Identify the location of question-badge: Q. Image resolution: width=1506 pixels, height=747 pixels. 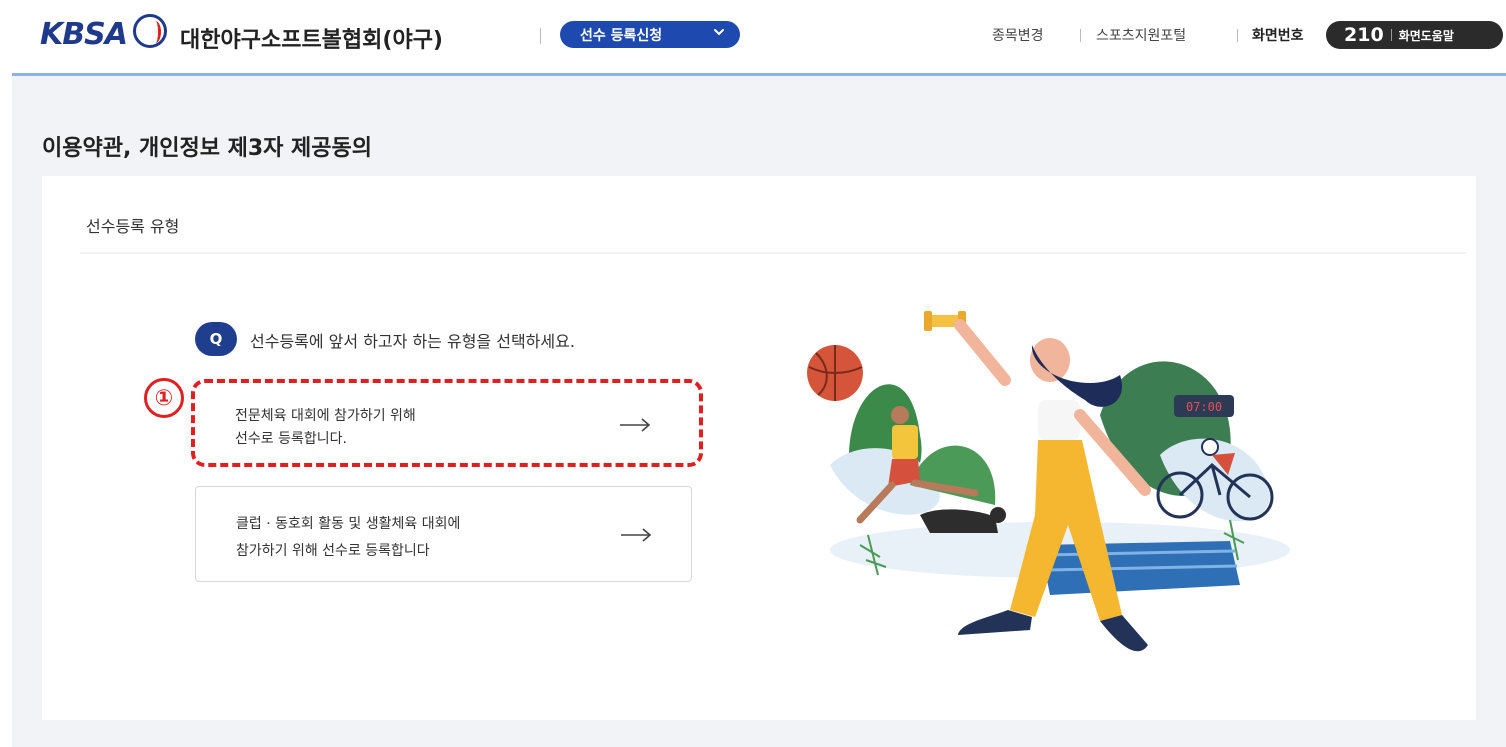
(216, 339).